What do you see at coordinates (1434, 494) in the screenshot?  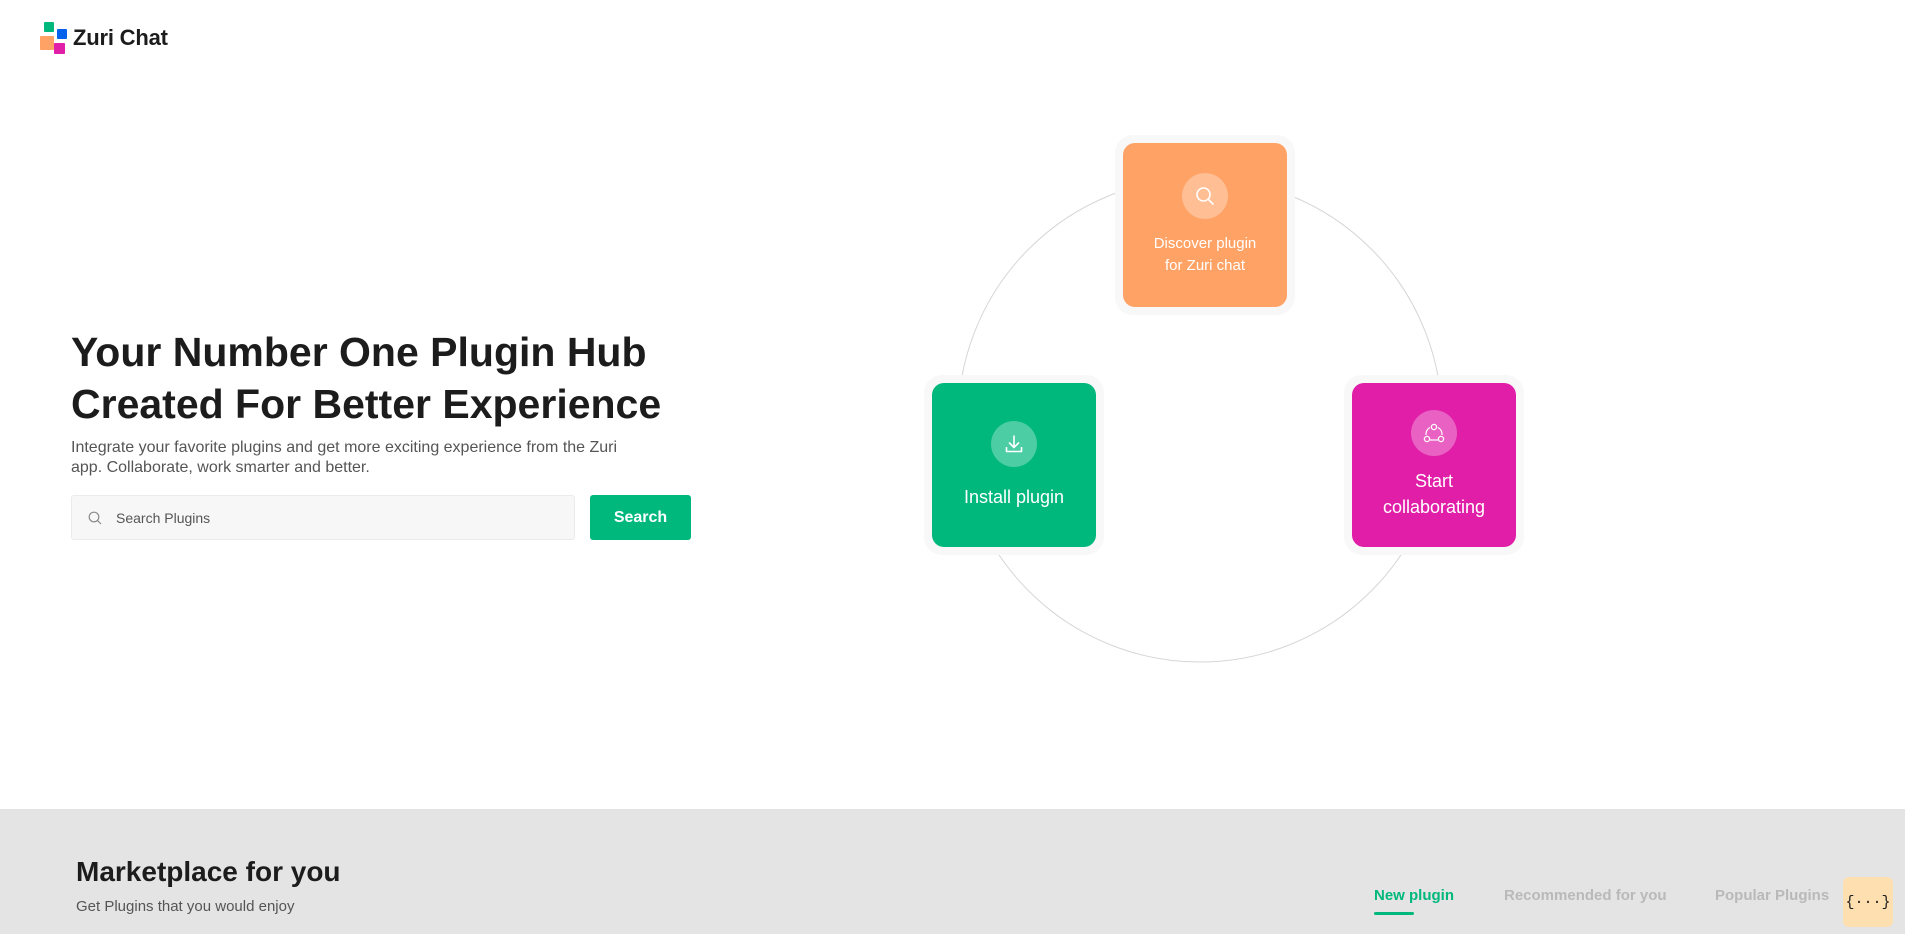 I see `collaborate-label: Start collaborating` at bounding box center [1434, 494].